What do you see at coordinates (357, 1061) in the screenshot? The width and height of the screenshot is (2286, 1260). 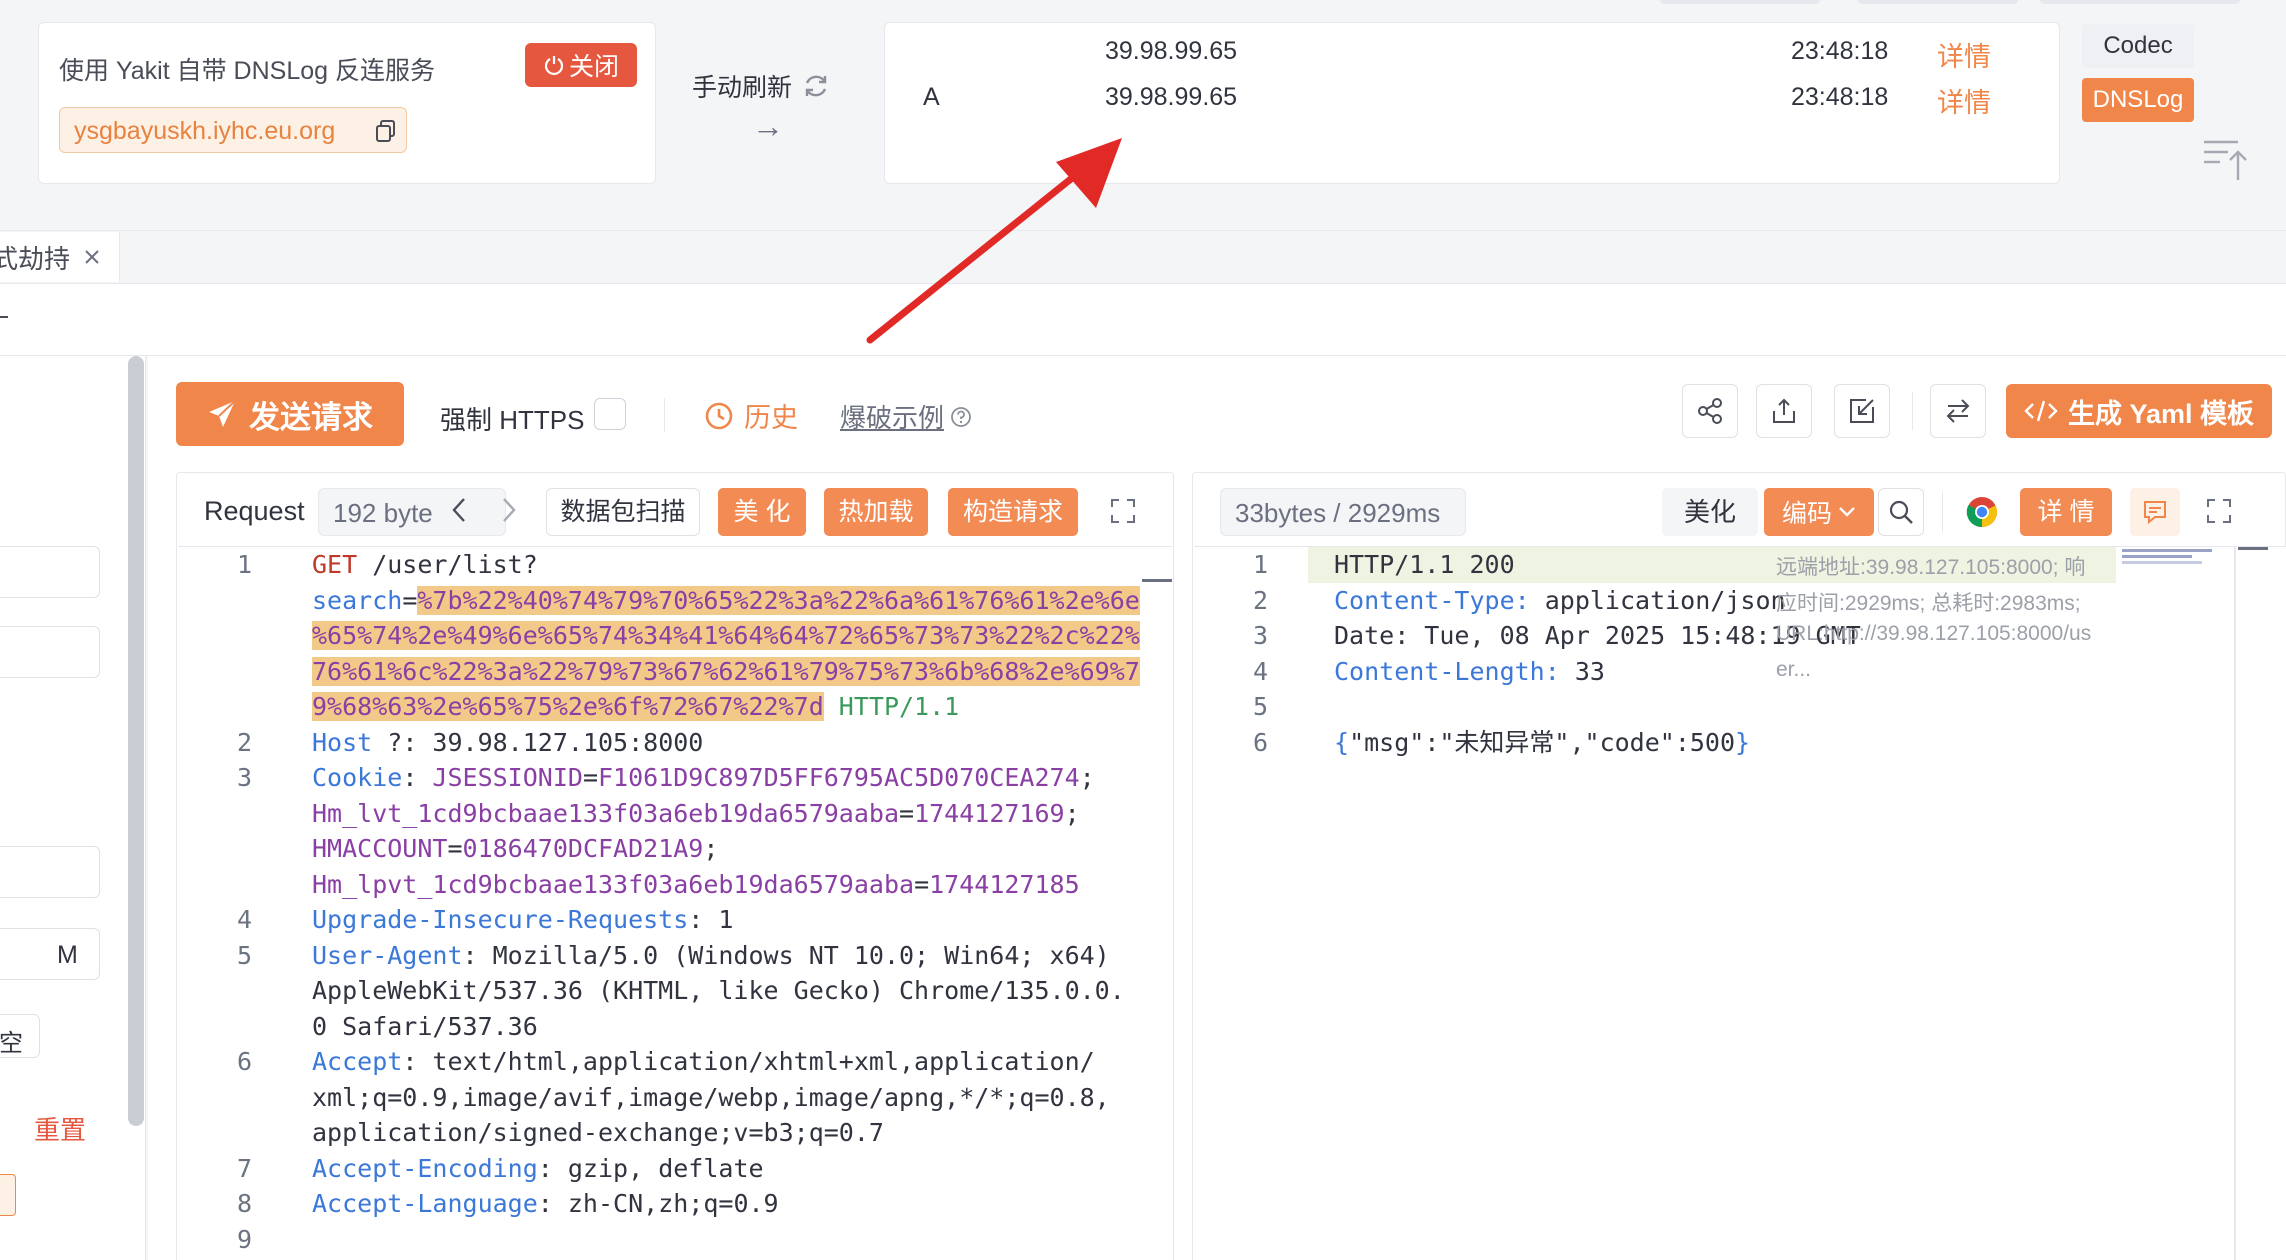 I see `code-token: Accept` at bounding box center [357, 1061].